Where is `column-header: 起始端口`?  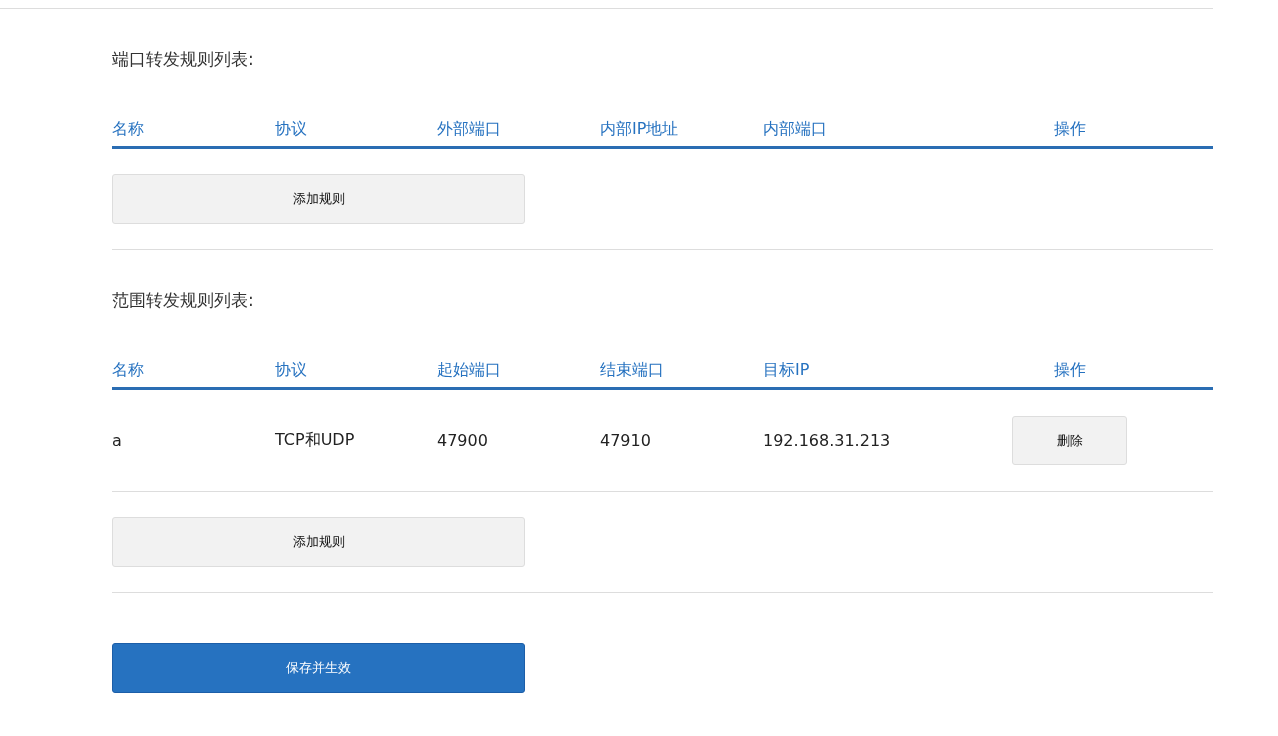 column-header: 起始端口 is located at coordinates (469, 369).